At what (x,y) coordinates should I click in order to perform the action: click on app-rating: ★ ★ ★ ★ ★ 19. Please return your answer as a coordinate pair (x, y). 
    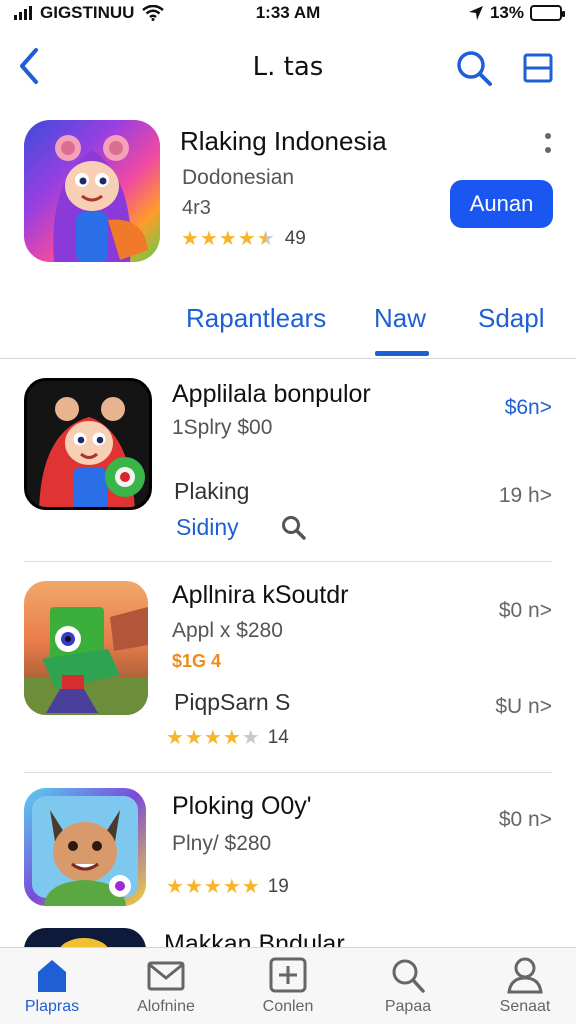
    Looking at the image, I should click on (227, 887).